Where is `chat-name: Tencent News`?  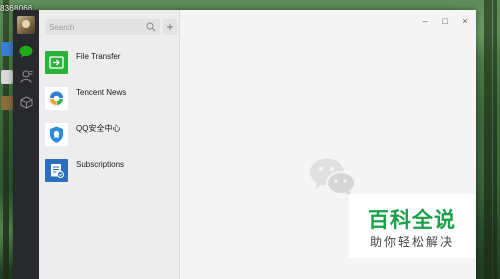 chat-name: Tencent News is located at coordinates (101, 92).